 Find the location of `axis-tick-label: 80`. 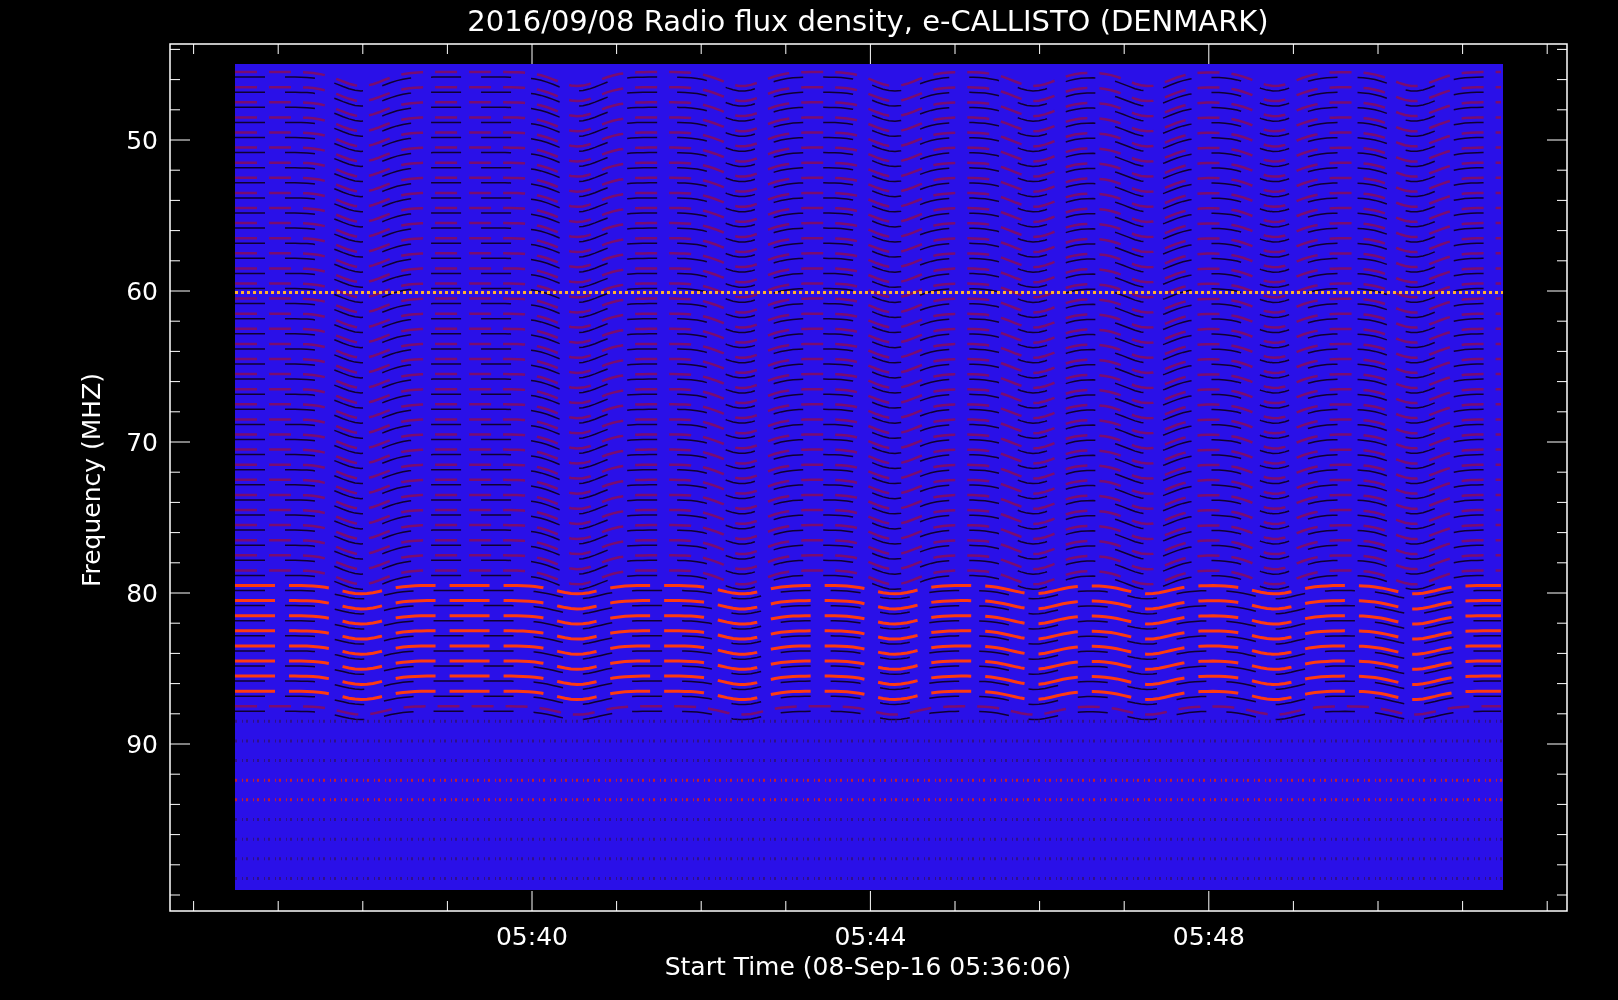

axis-tick-label: 80 is located at coordinates (142, 593).